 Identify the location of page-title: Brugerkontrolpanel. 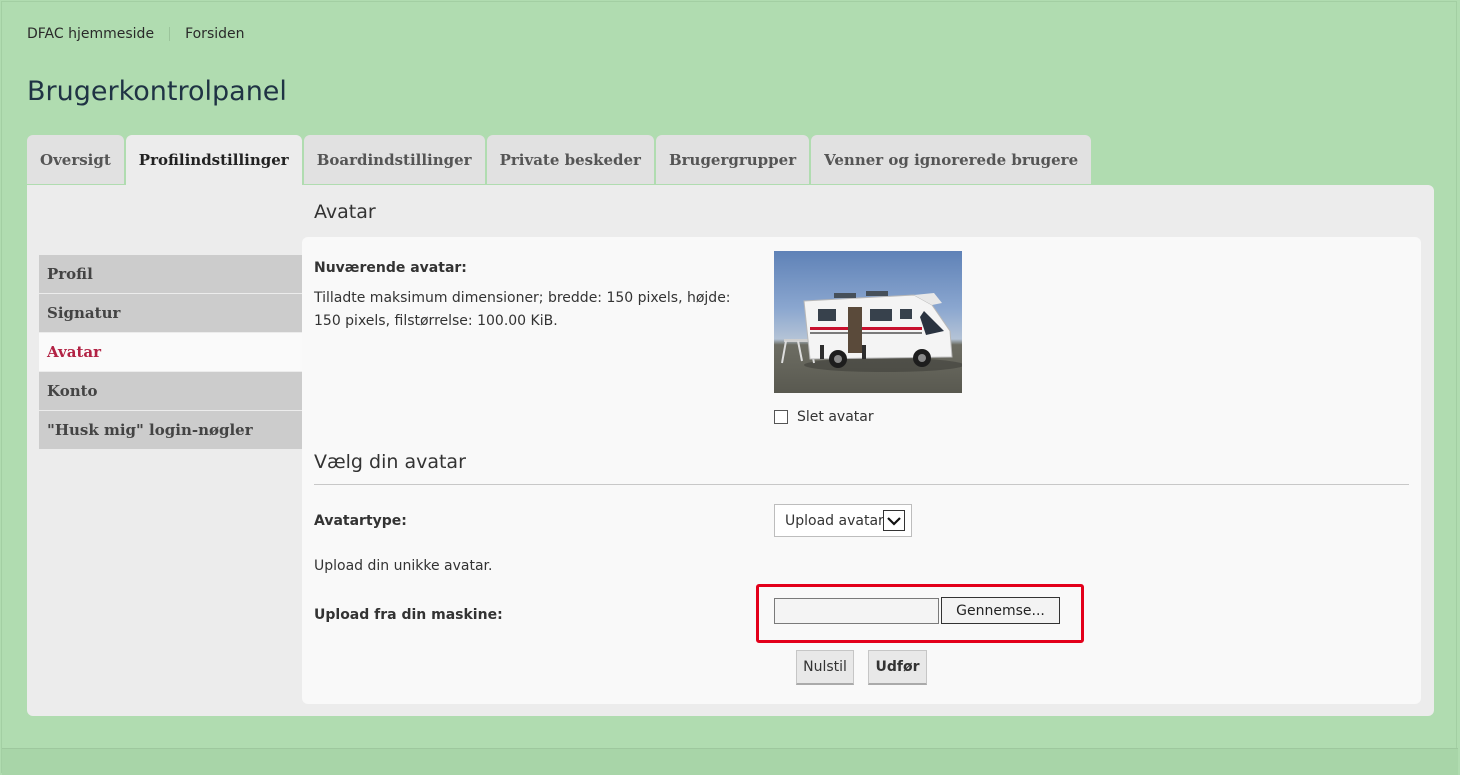
(157, 91).